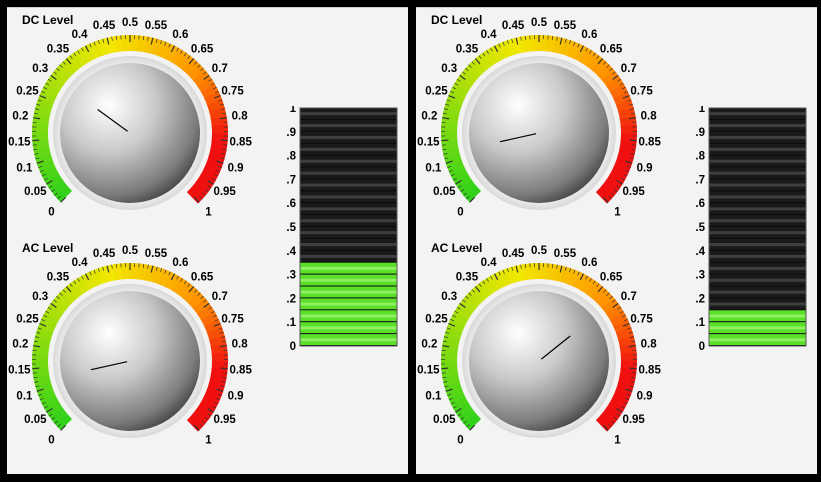 The width and height of the screenshot is (821, 482). I want to click on meter-scale-label: .4, so click(700, 252).